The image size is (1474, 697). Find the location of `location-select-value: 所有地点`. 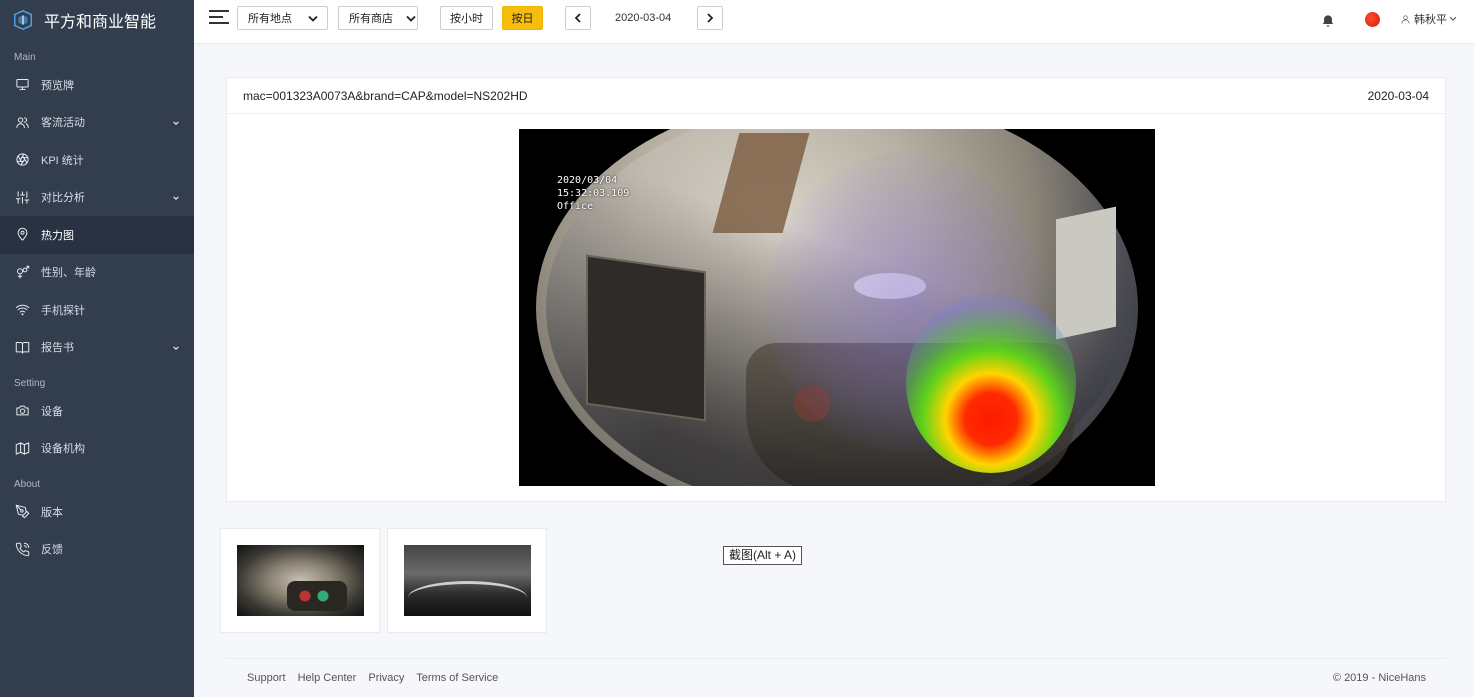

location-select-value: 所有地点 is located at coordinates (270, 19).